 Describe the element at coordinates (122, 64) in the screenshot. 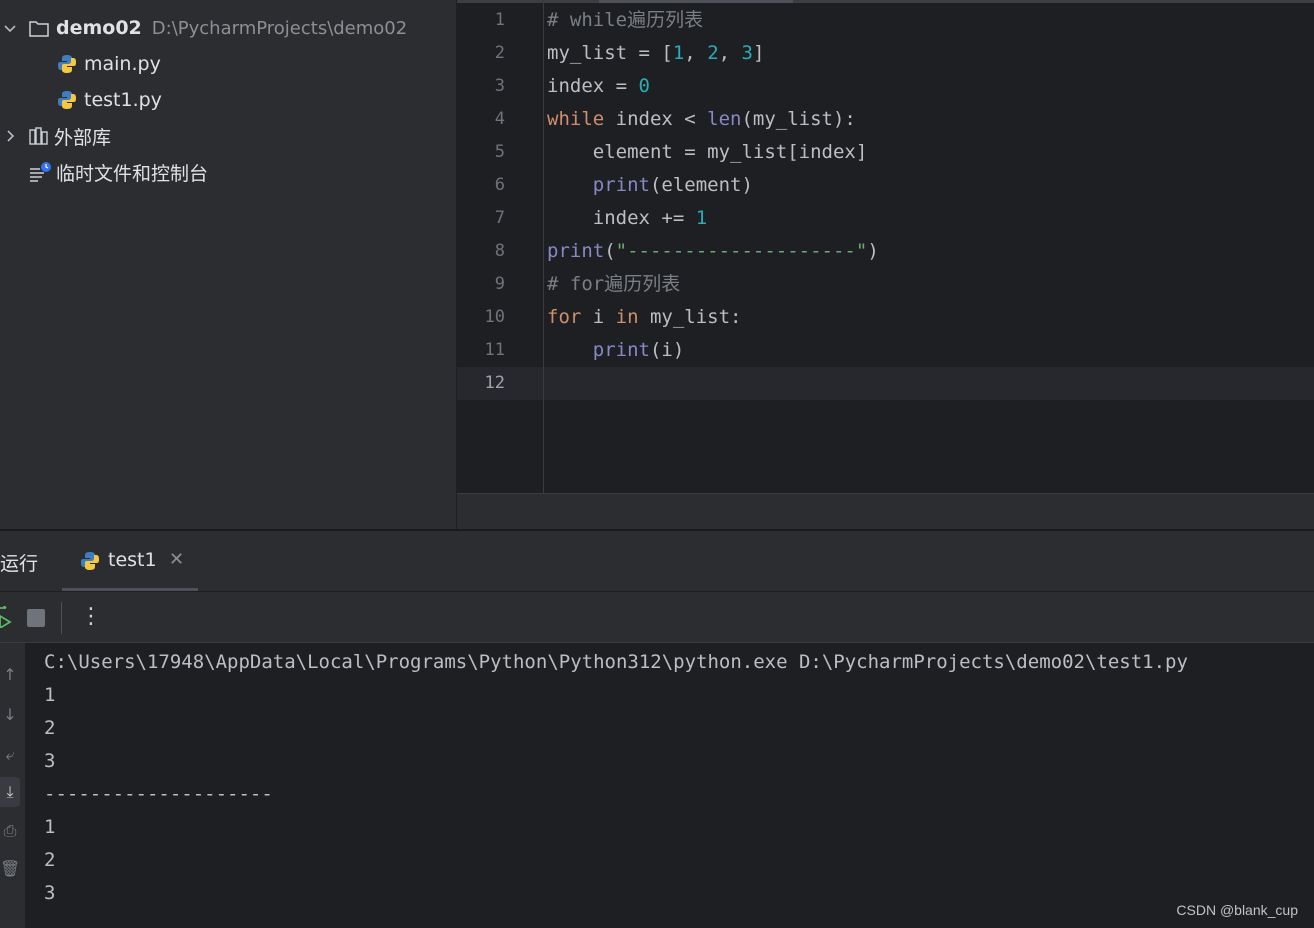

I see `file-name-main: main.py` at that location.